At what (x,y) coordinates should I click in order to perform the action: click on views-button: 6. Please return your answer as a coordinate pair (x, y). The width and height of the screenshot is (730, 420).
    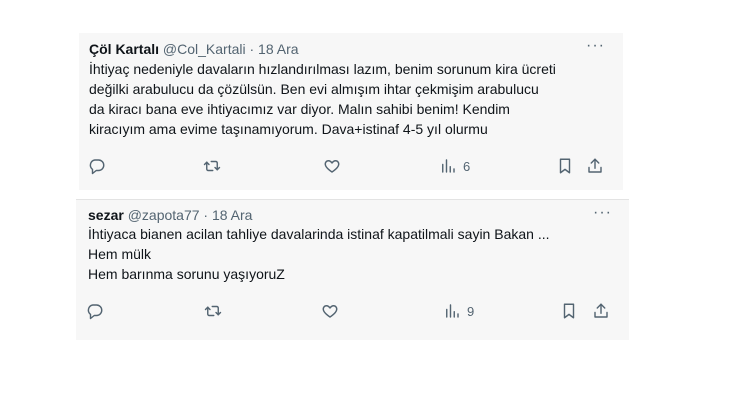
    Looking at the image, I should click on (454, 166).